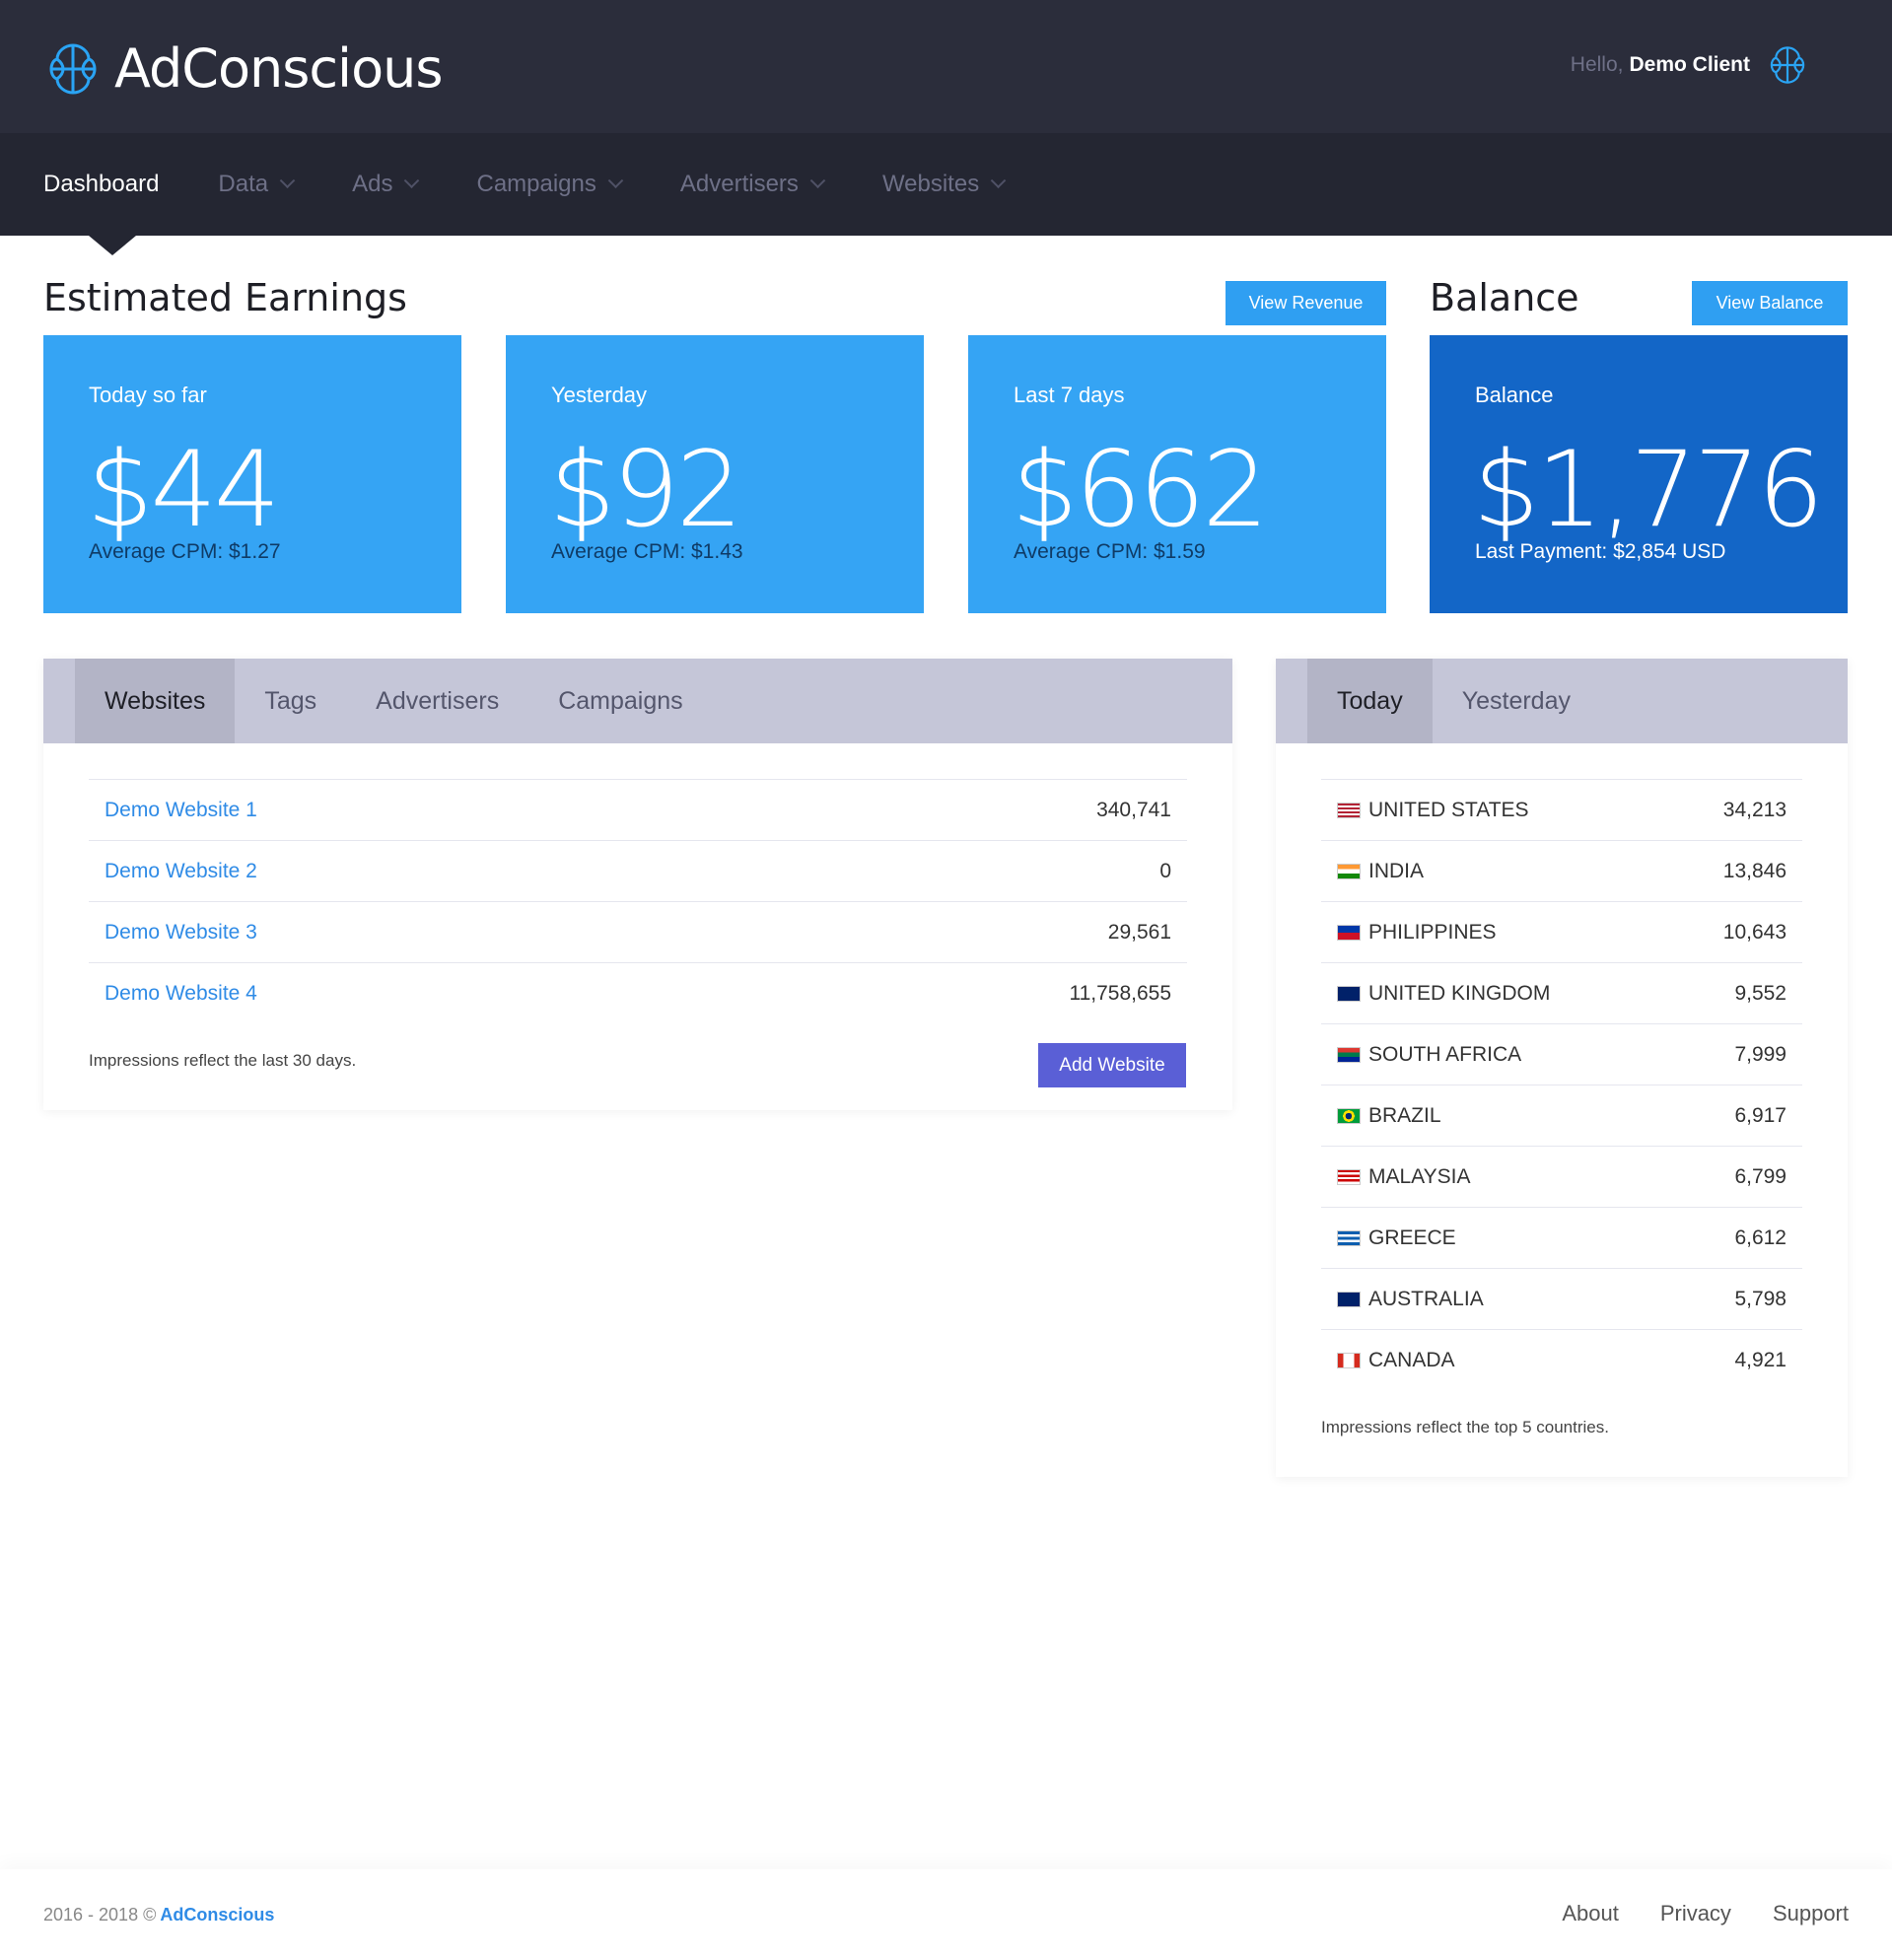 This screenshot has height=1960, width=1892. Describe the element at coordinates (185, 551) in the screenshot. I see `card-subtext: Average CPM: $1.27` at that location.